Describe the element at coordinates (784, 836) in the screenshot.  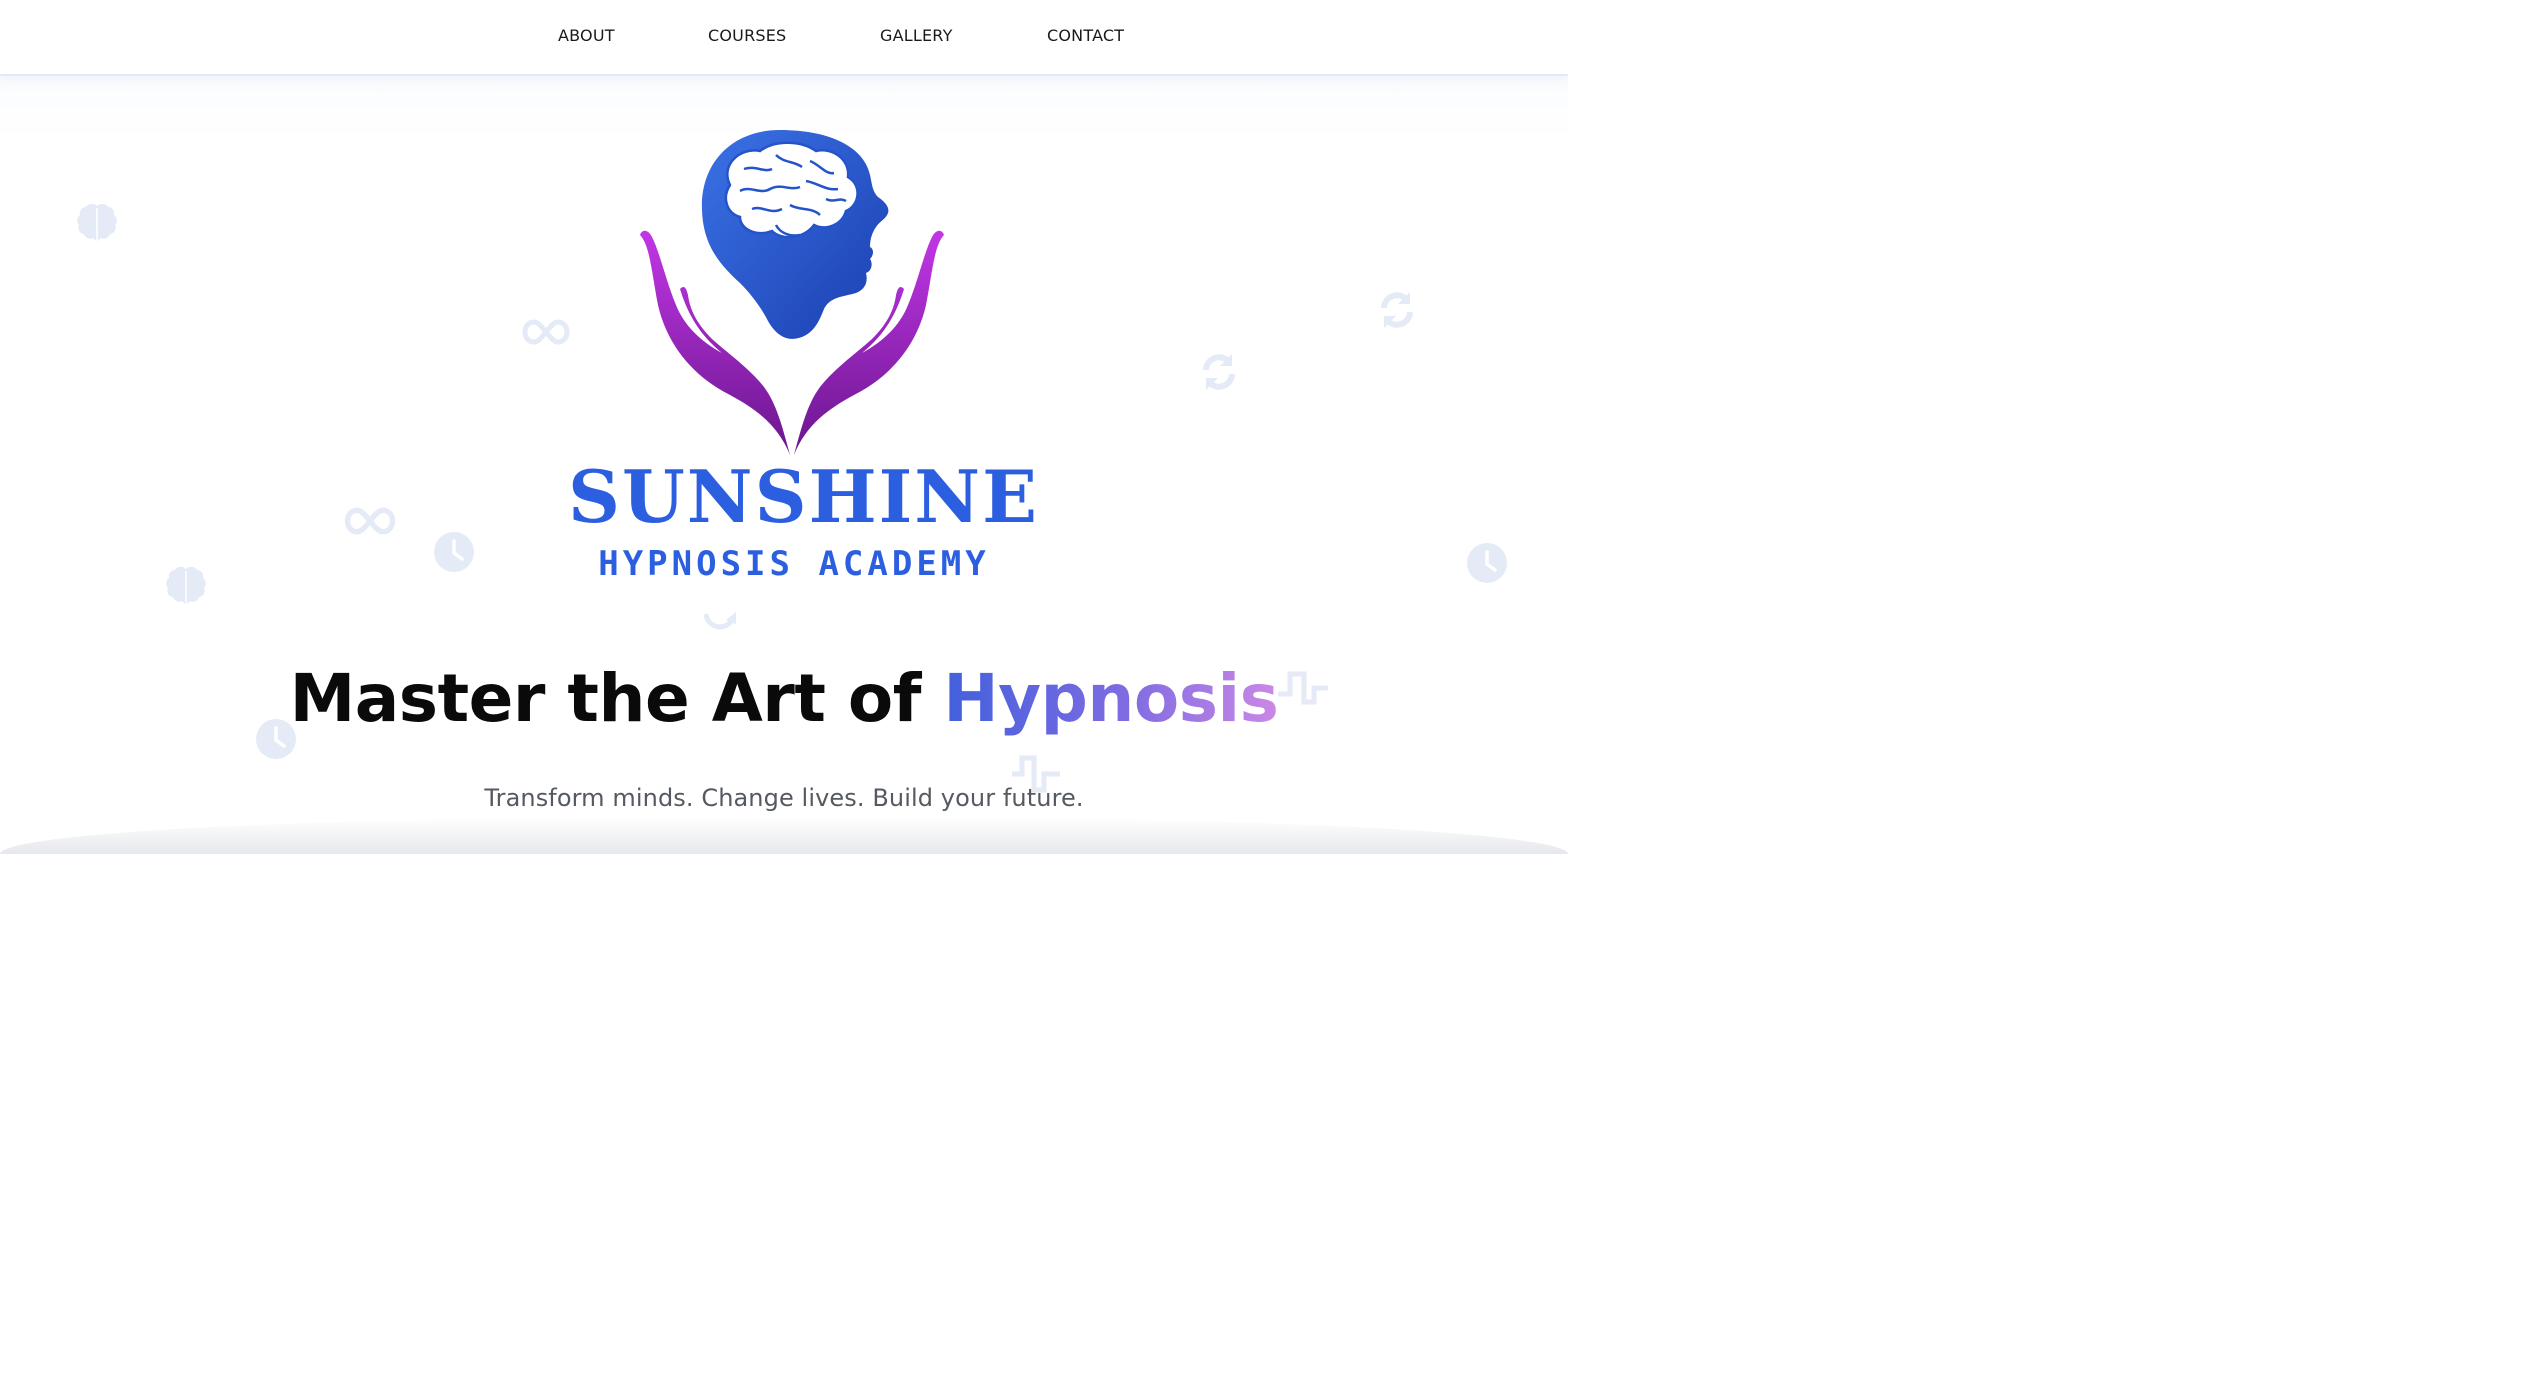
I see `bottom-section-edge` at that location.